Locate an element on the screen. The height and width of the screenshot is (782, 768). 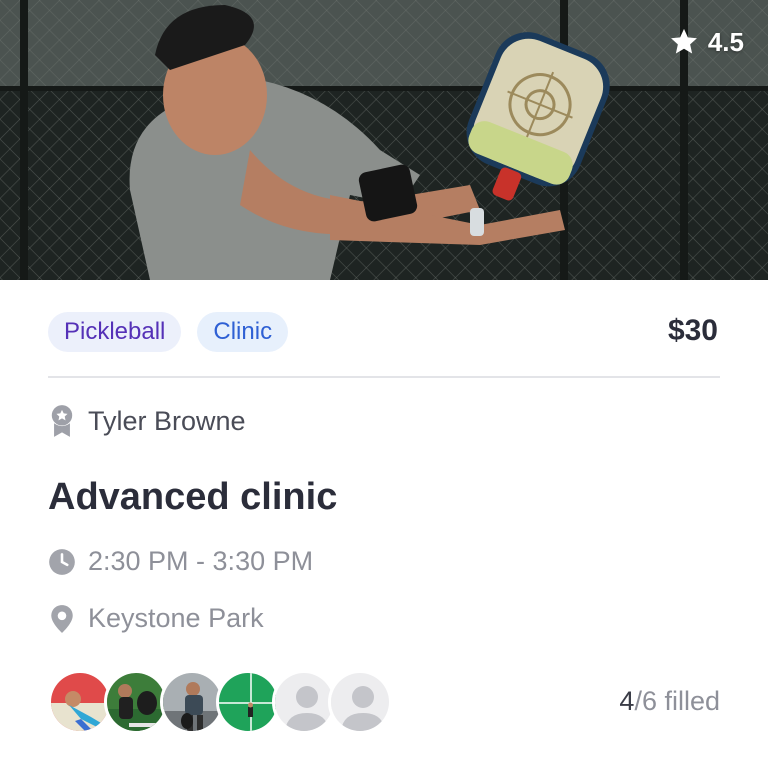
sport-tag: Pickleball is located at coordinates (115, 332).